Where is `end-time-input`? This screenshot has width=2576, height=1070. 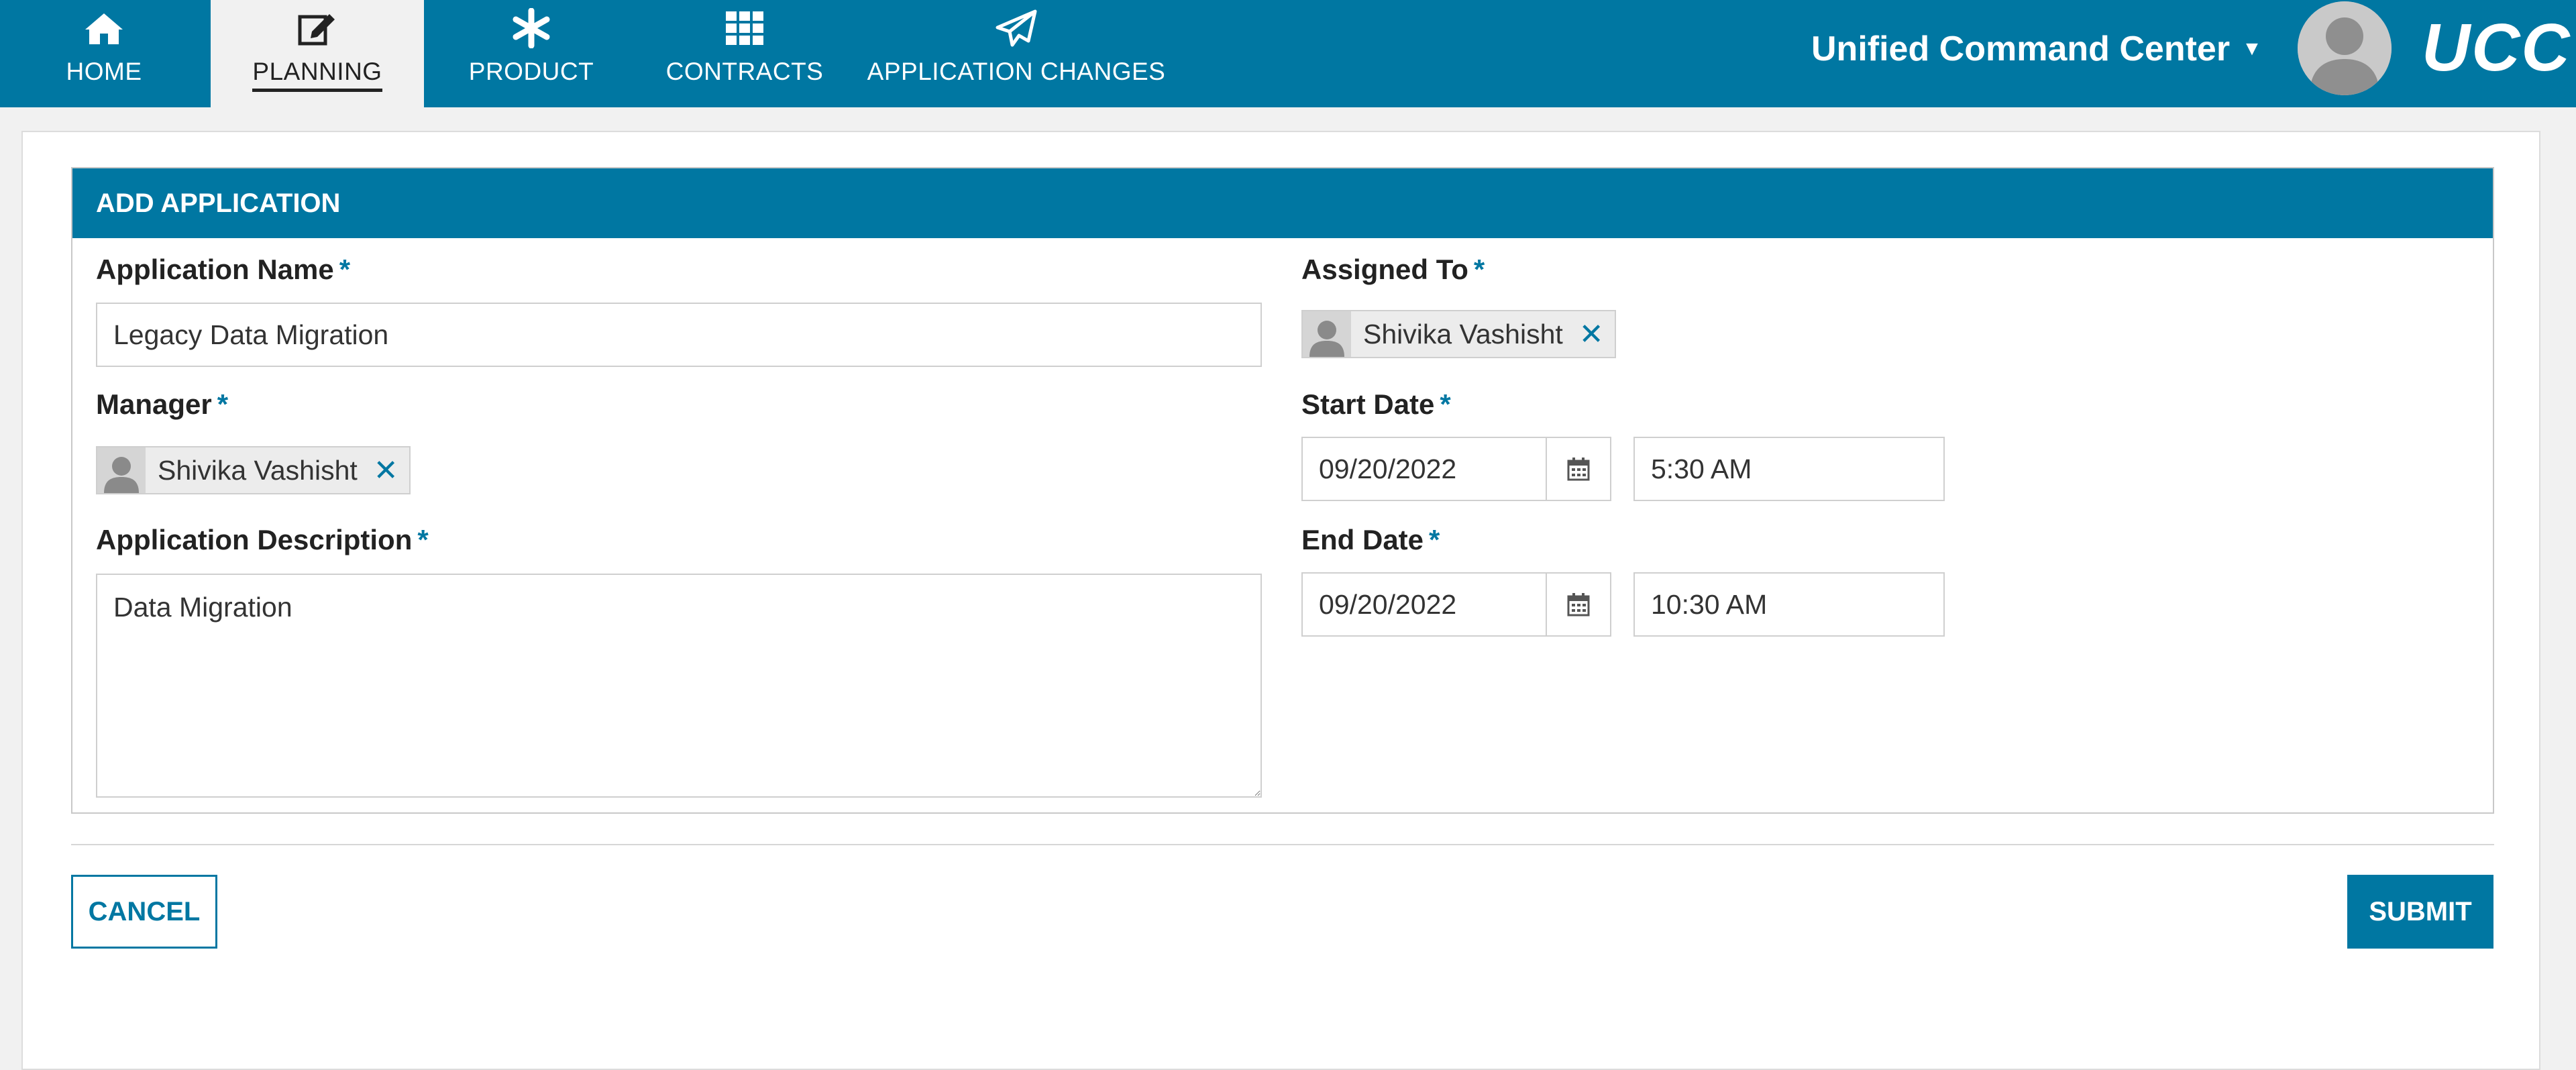
end-time-input is located at coordinates (1789, 604).